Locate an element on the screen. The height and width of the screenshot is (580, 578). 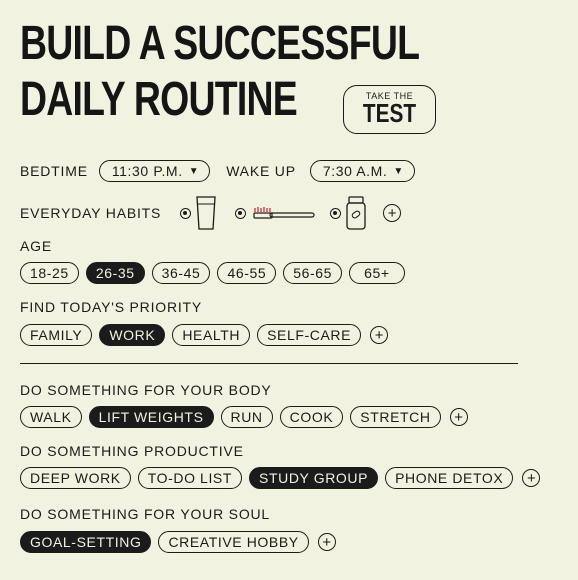
productive-option: DEEP WORK is located at coordinates (75, 478).